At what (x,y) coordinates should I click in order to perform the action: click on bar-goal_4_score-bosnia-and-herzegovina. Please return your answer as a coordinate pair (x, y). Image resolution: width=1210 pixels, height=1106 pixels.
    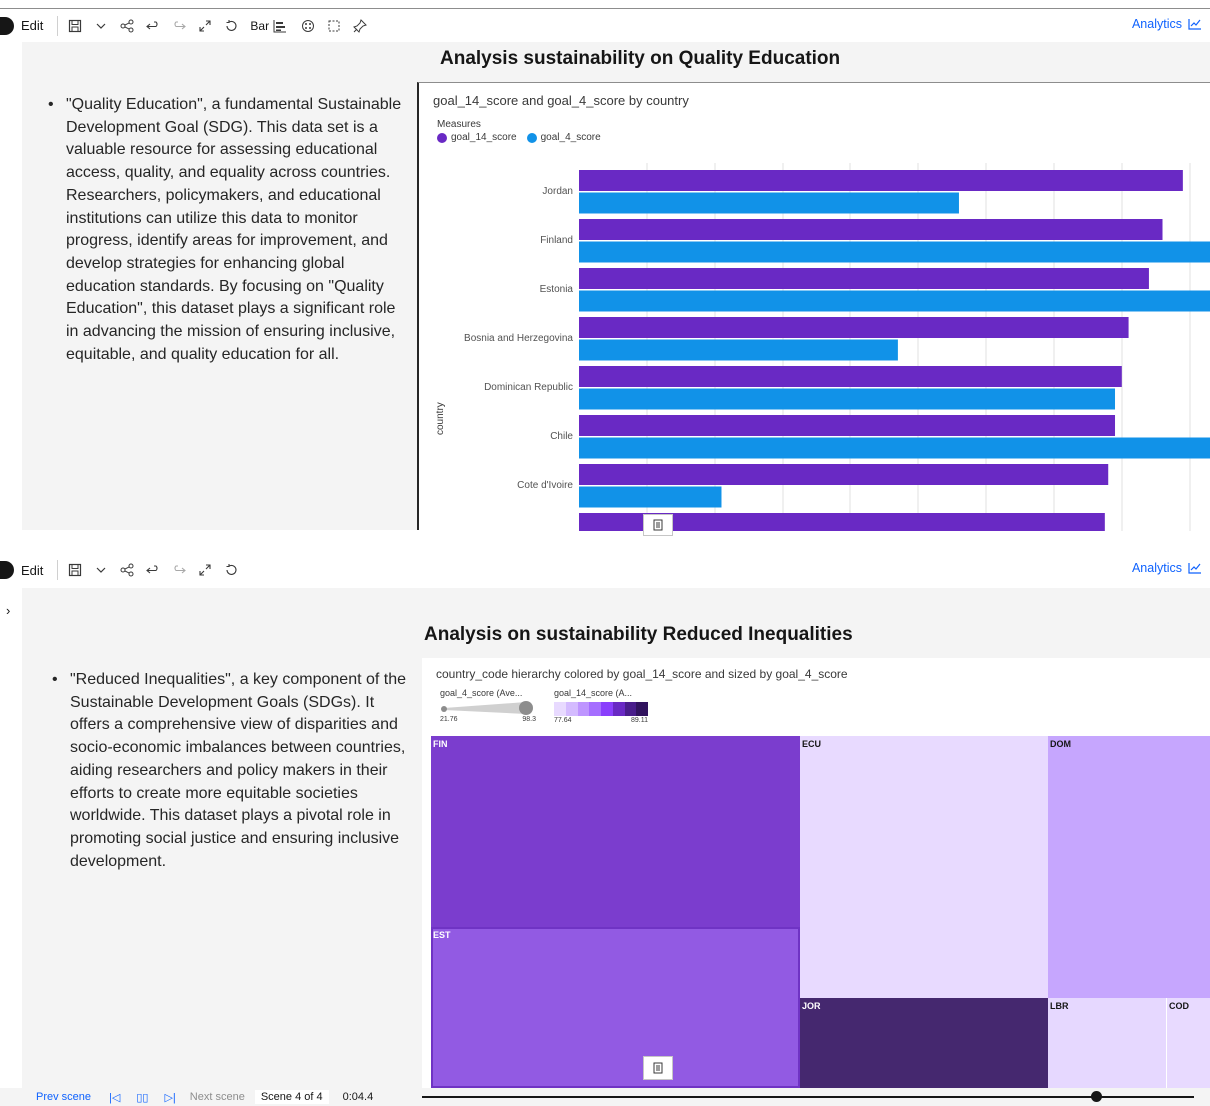
    Looking at the image, I should click on (738, 350).